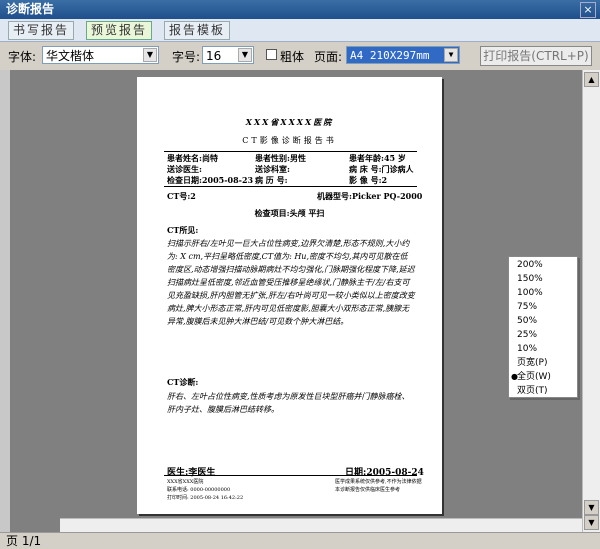 The width and height of the screenshot is (600, 549). What do you see at coordinates (191, 473) in the screenshot?
I see `doctor-name: 医生:李医生` at bounding box center [191, 473].